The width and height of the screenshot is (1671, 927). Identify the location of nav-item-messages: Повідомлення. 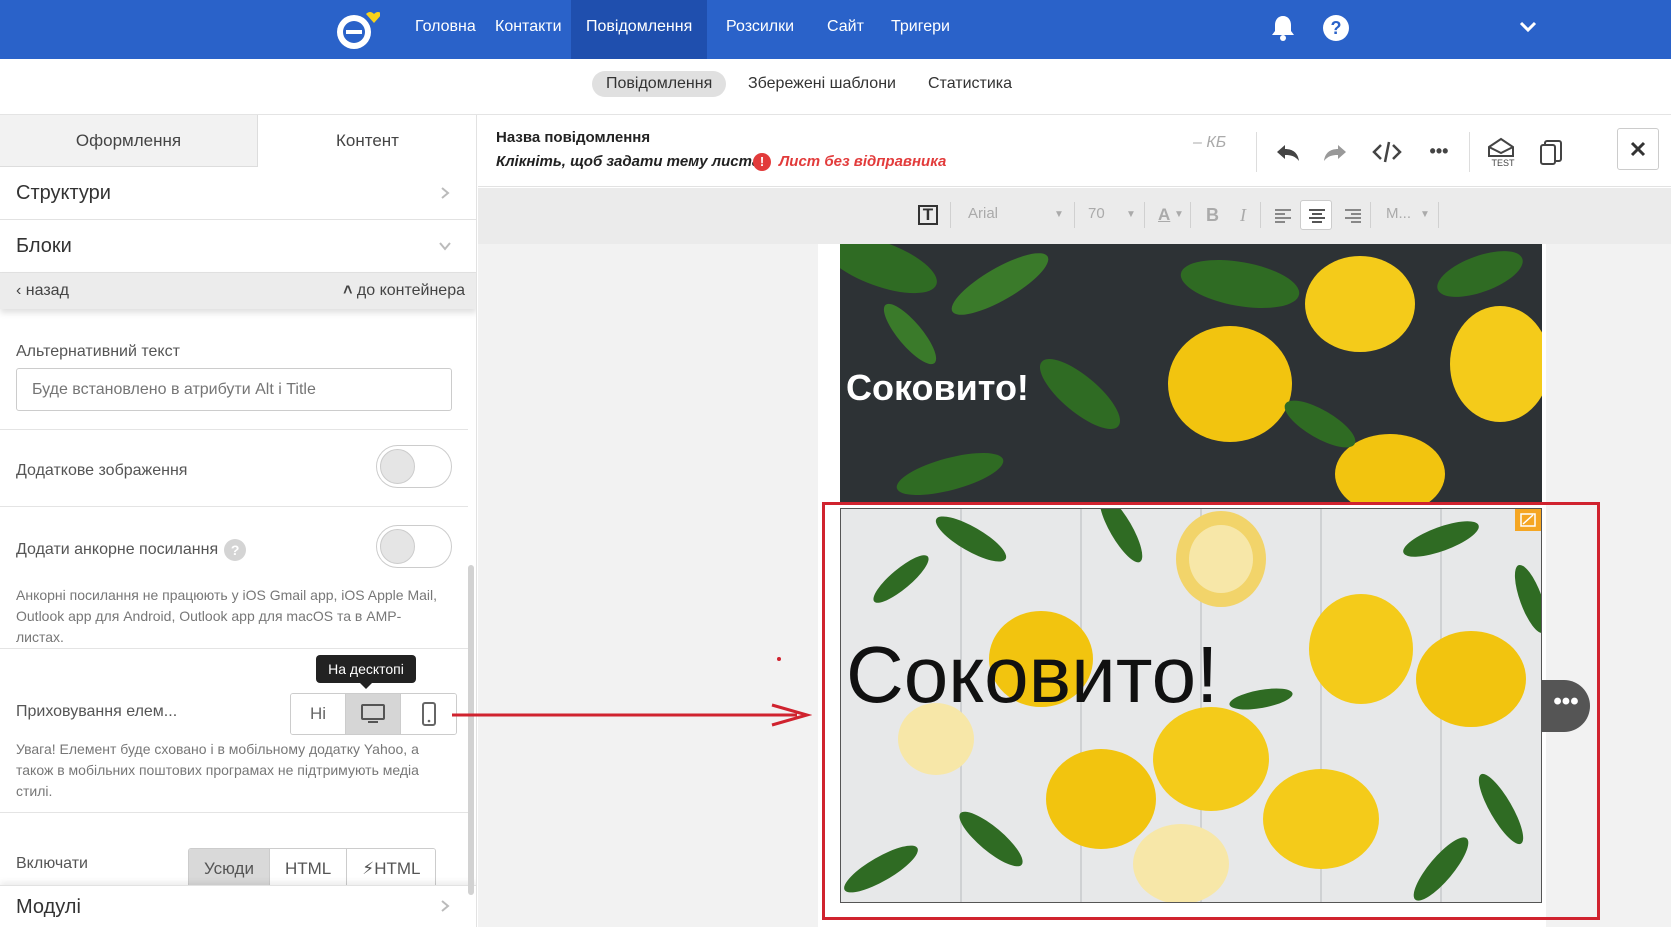
(639, 29).